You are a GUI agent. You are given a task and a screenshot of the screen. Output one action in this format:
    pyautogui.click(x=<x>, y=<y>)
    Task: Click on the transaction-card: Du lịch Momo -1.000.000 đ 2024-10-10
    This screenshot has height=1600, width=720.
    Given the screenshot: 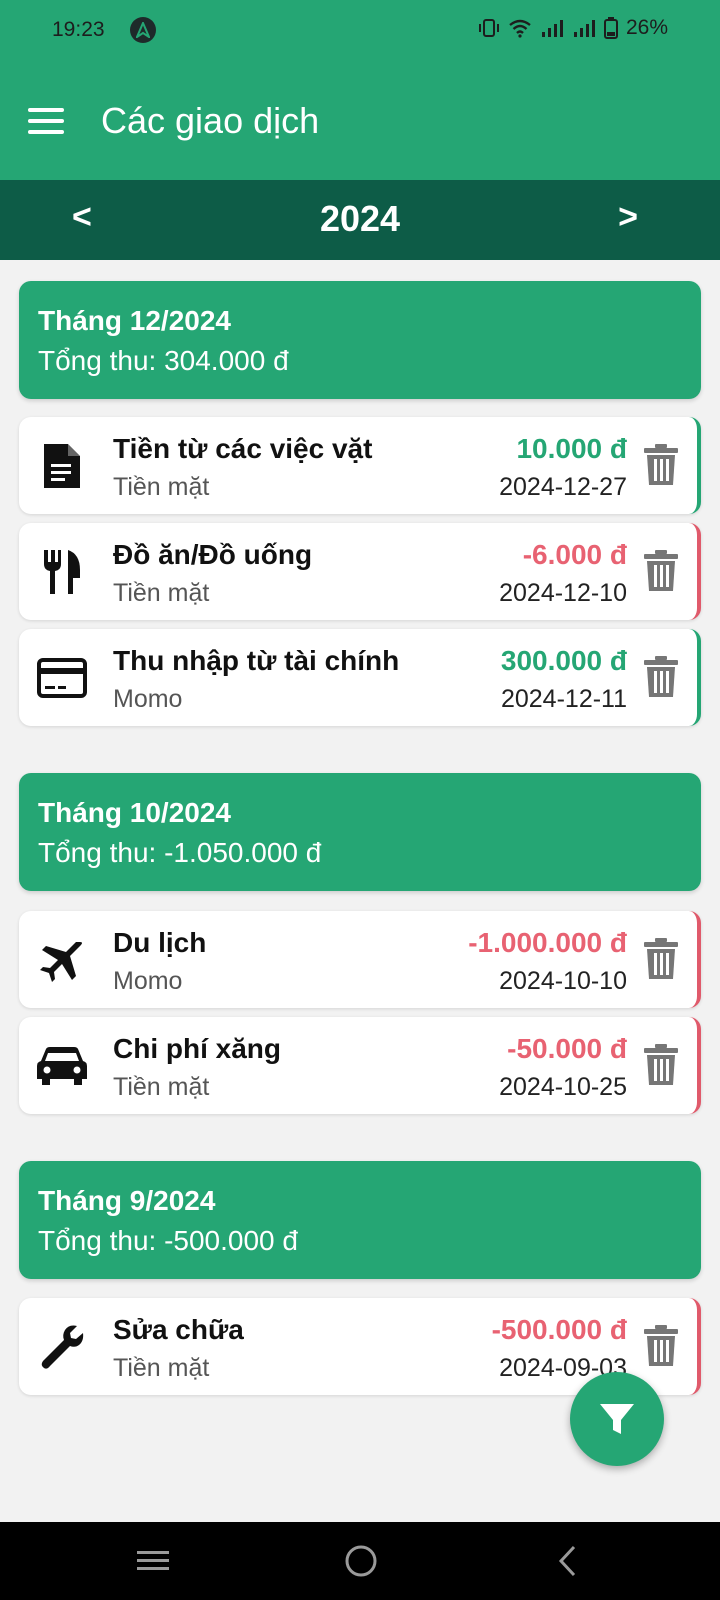 What is the action you would take?
    pyautogui.click(x=360, y=959)
    